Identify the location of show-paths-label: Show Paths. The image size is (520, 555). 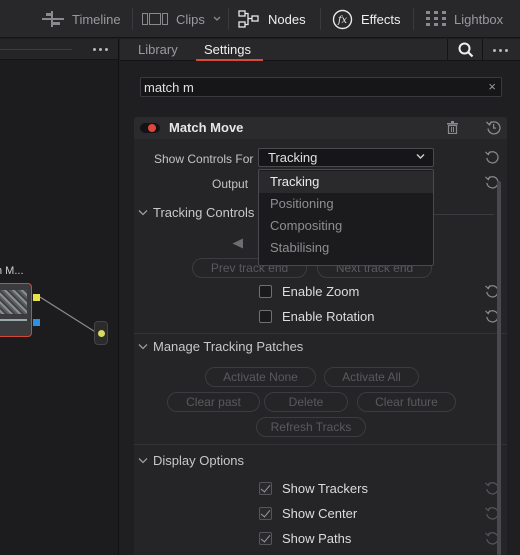
(317, 538).